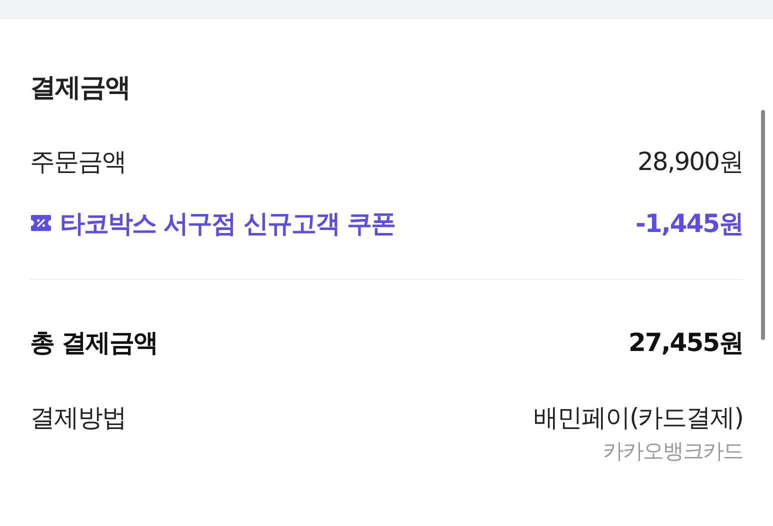 Image resolution: width=773 pixels, height=526 pixels. What do you see at coordinates (673, 451) in the screenshot?
I see `card-name: 카카오뱅크카드` at bounding box center [673, 451].